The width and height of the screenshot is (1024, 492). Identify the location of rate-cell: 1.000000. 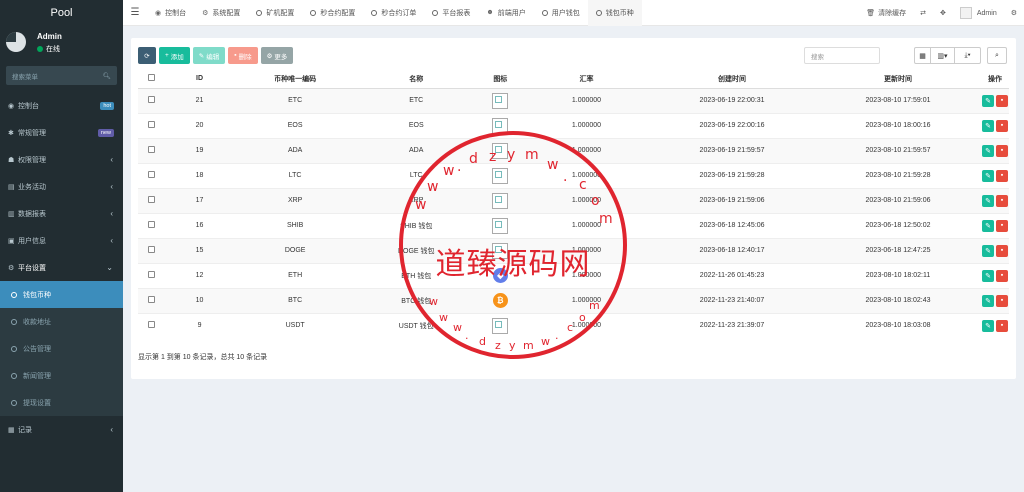
(586, 125).